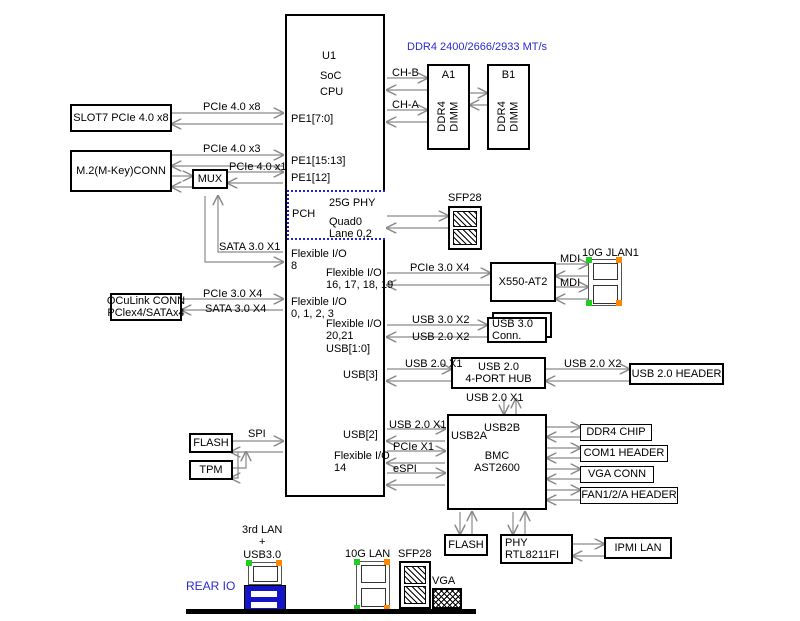  I want to click on link-pcie30x4-x550: PCIe 3.0 X4, so click(440, 268).